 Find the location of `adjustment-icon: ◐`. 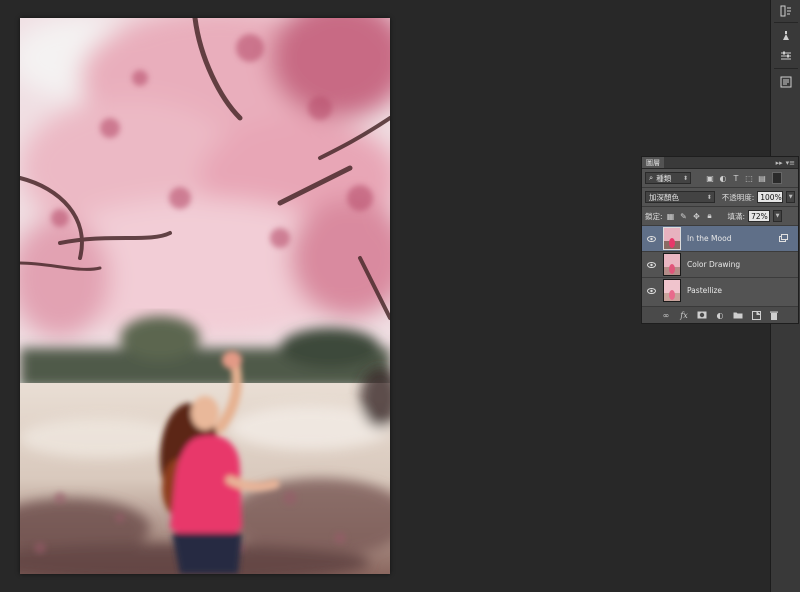

adjustment-icon: ◐ is located at coordinates (720, 315).